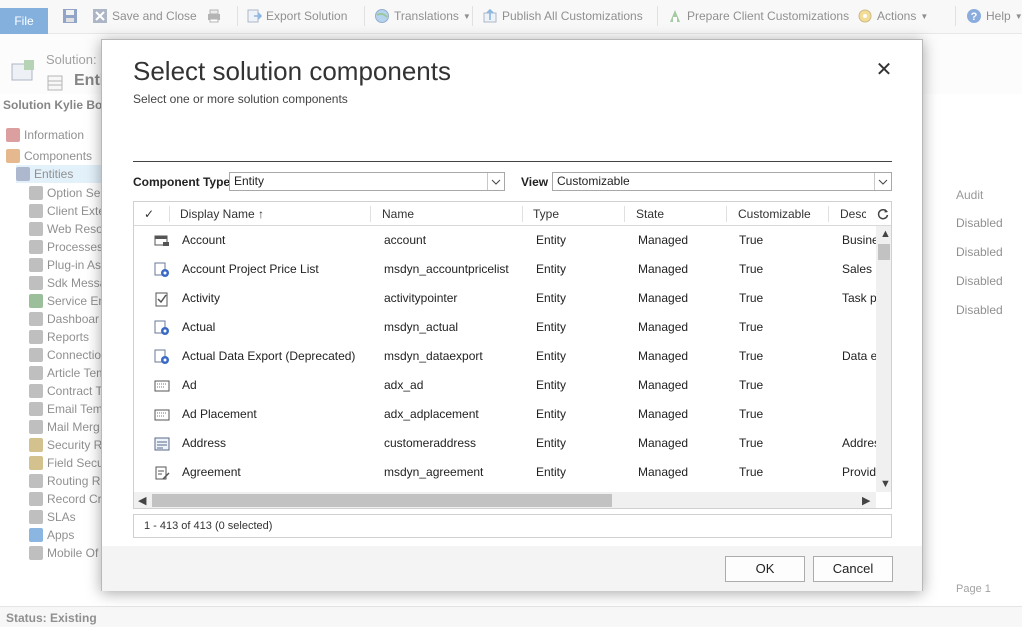 This screenshot has width=1022, height=627. I want to click on divider, so click(512, 161).